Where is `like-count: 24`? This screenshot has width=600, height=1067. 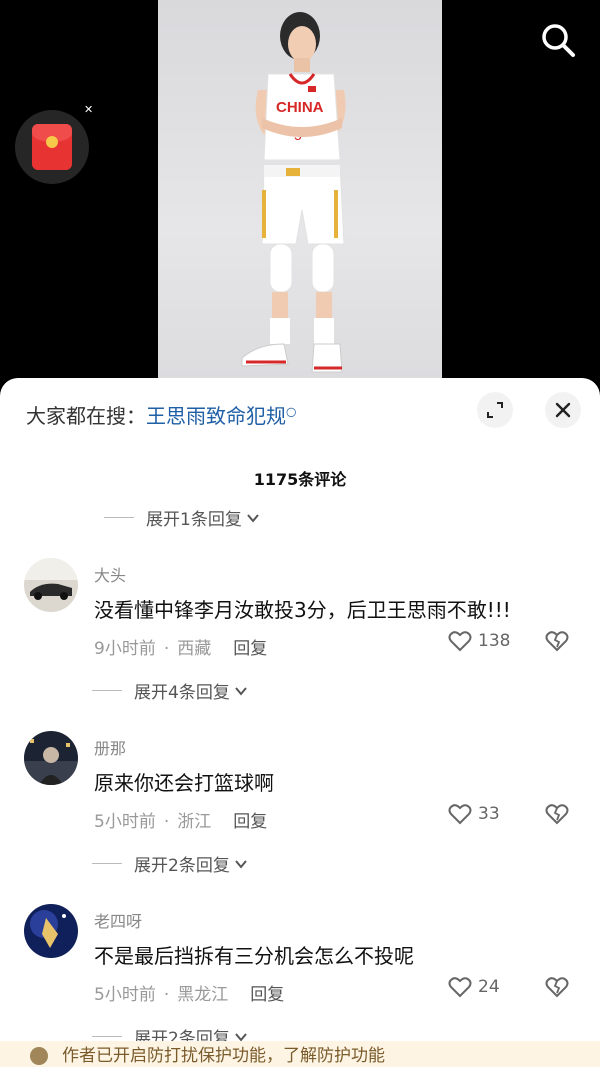 like-count: 24 is located at coordinates (489, 987).